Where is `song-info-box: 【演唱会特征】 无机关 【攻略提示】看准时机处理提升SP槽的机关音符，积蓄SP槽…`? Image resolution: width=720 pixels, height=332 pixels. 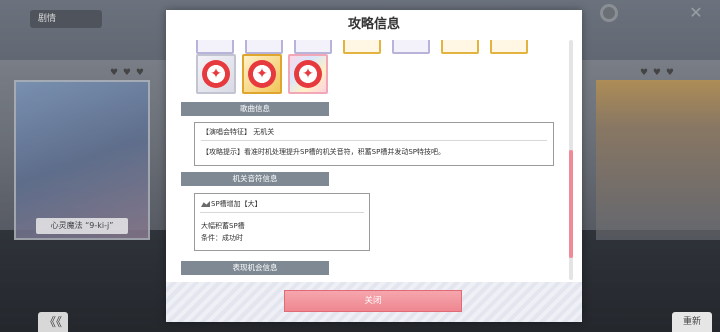 song-info-box: 【演唱会特征】 无机关 【攻略提示】看准时机处理提升SP槽的机关音符，积蓄SP槽… is located at coordinates (374, 144).